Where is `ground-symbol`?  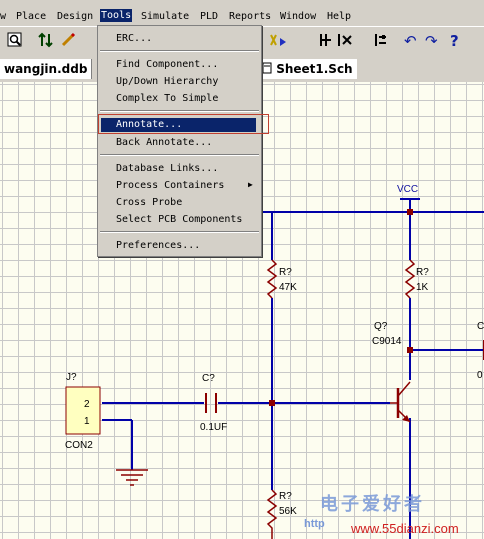
ground-symbol is located at coordinates (132, 477).